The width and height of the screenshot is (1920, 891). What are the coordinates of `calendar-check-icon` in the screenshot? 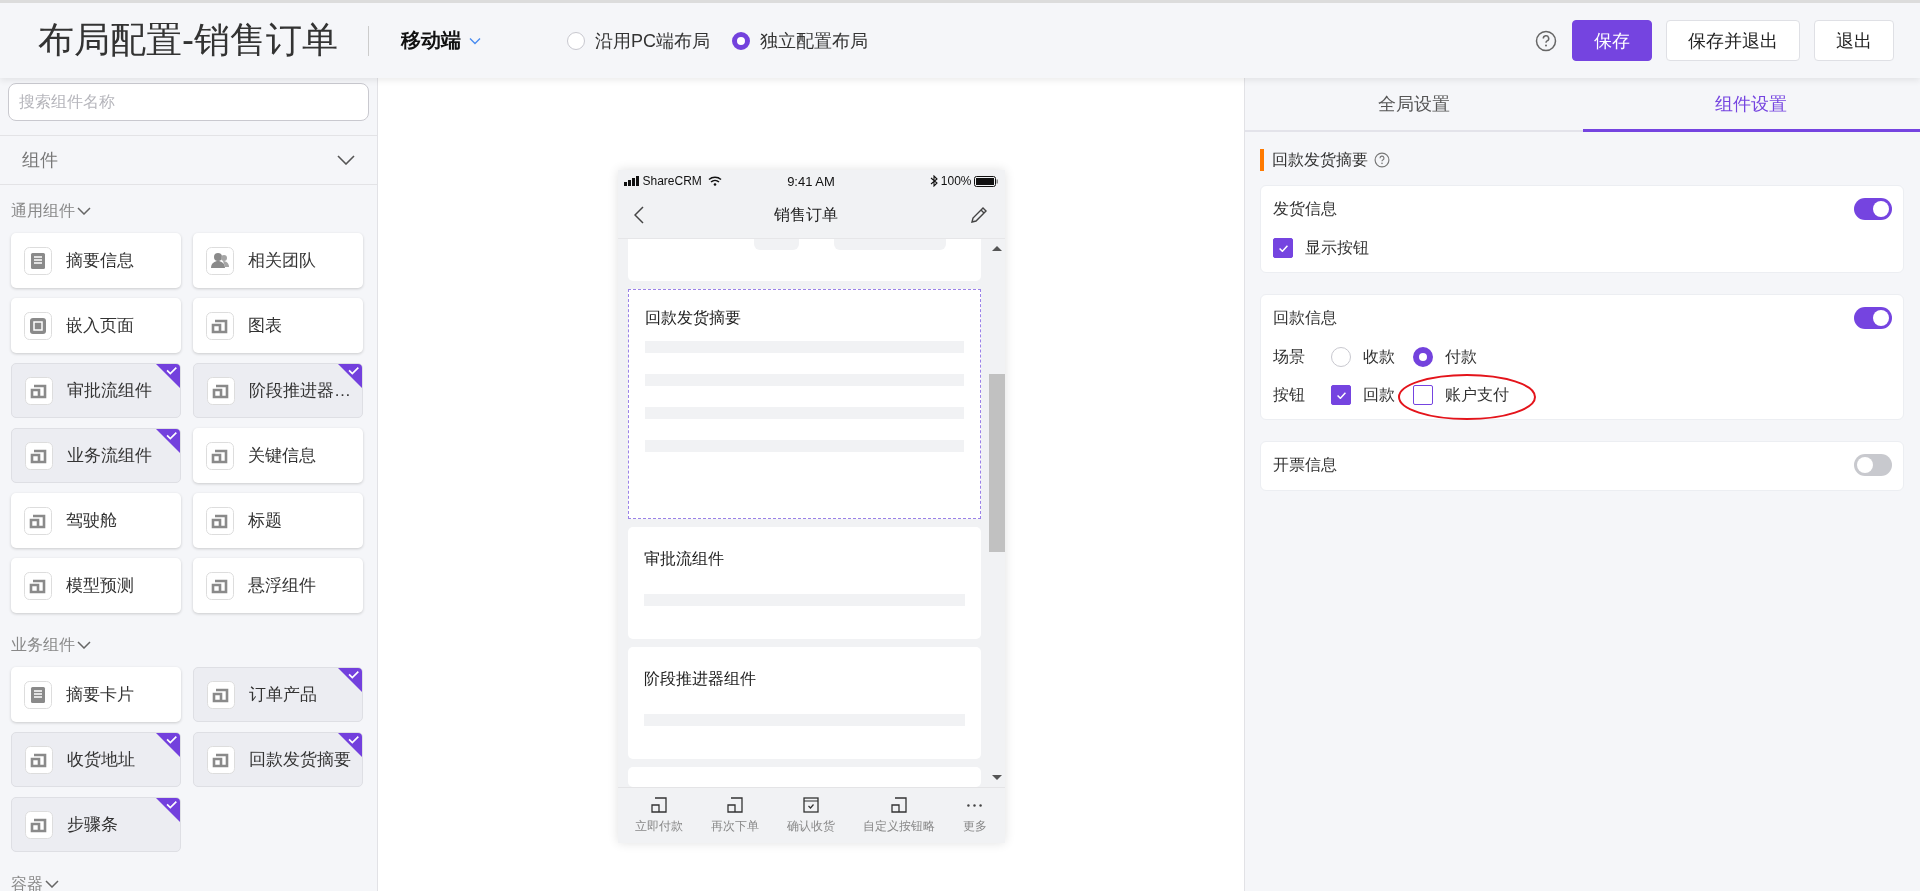 It's located at (811, 805).